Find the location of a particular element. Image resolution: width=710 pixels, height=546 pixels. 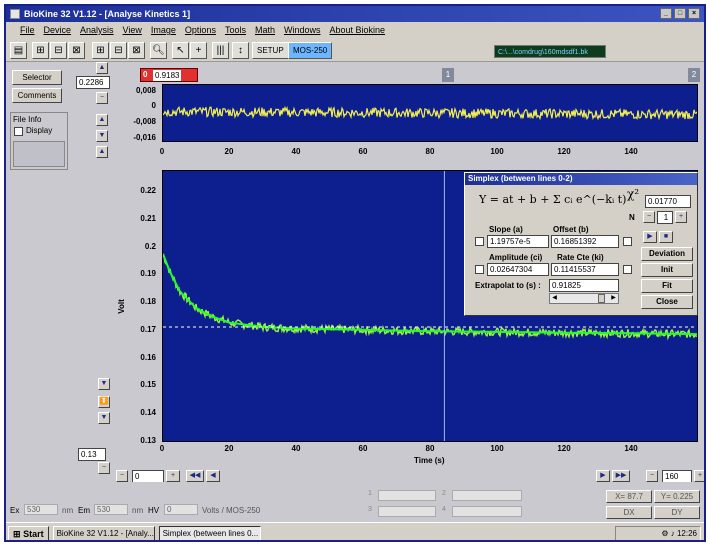

arrow-down-icon: ▼ is located at coordinates (102, 136).